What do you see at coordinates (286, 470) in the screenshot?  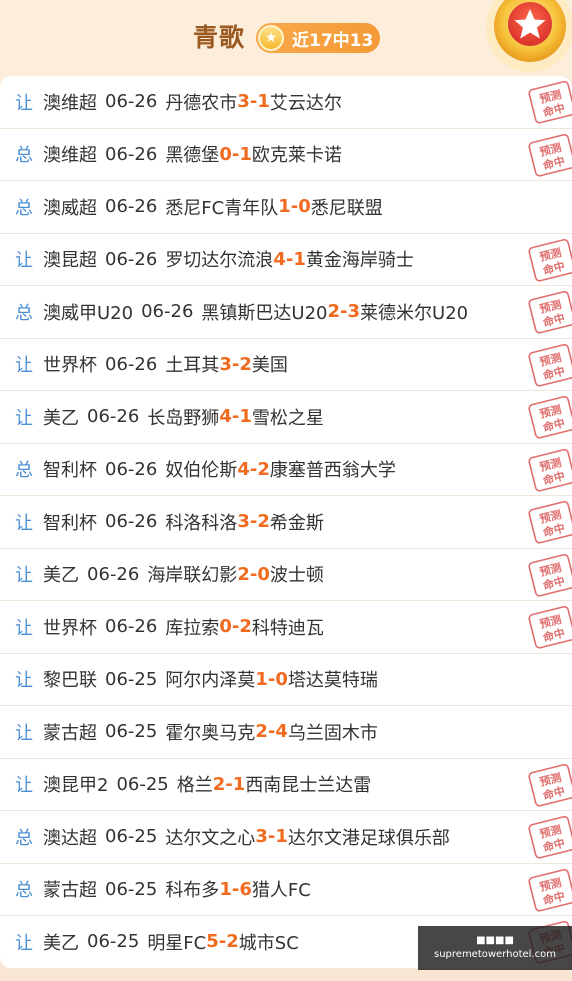 I see `match-row: 总智利杯 06-26 奴伯伦斯 4 - 2 康塞普西翁大学 预测 命中` at bounding box center [286, 470].